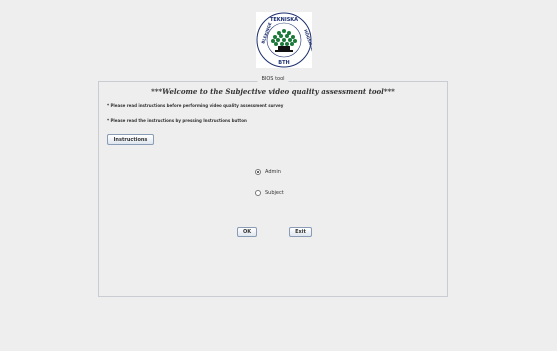  I want to click on instructions-button: Instructions, so click(130, 139).